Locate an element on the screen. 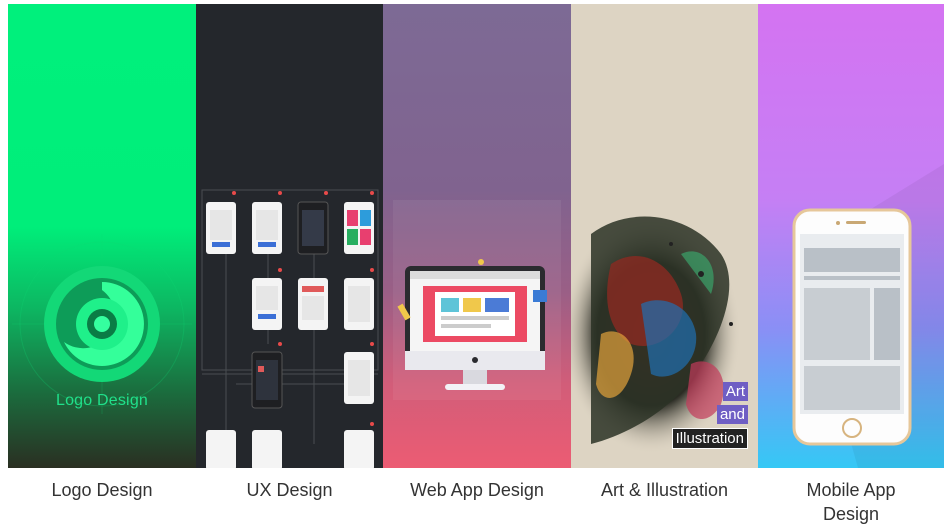 This screenshot has width=945, height=529. caption-art-illustration: Art & Illustration is located at coordinates (664, 490).